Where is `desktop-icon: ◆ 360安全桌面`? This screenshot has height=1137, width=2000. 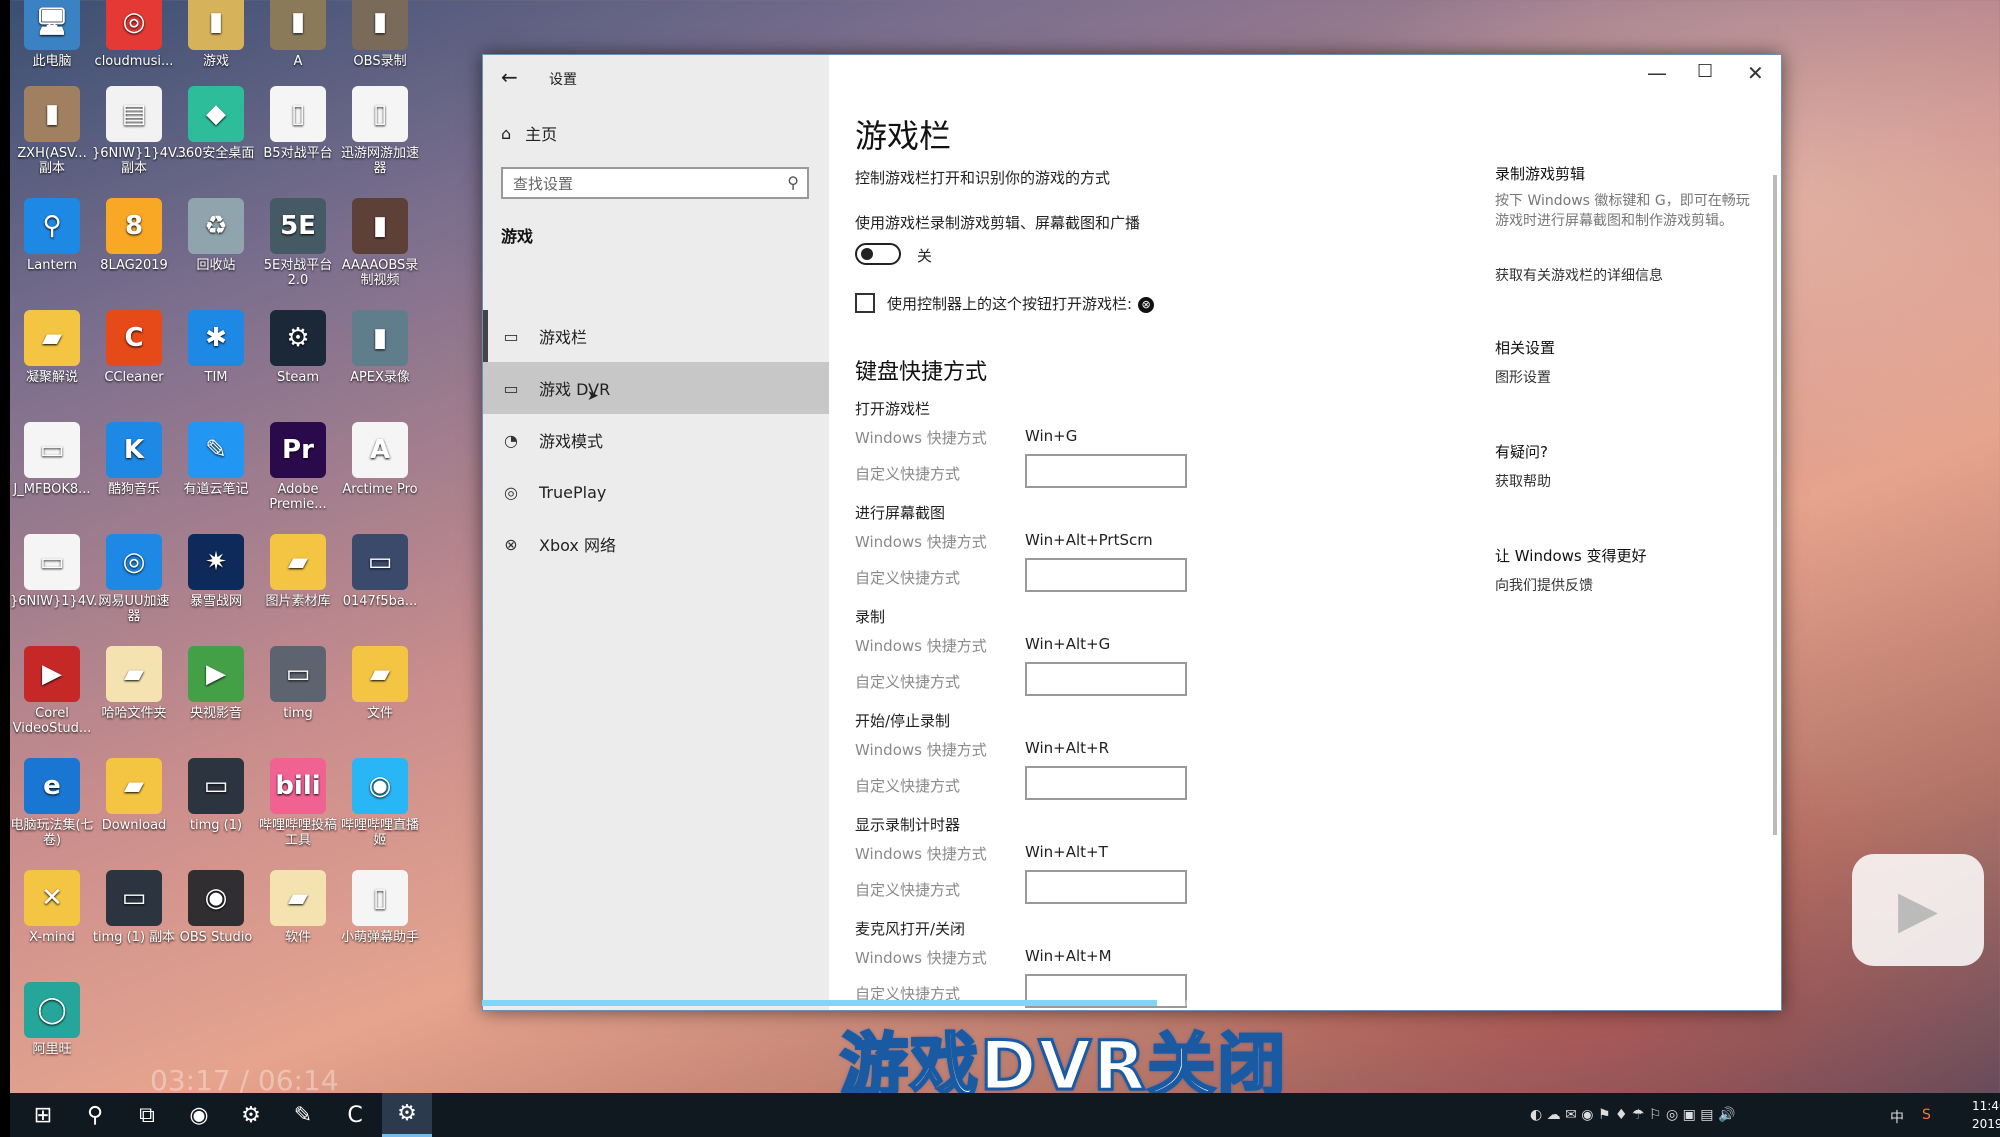 desktop-icon: ◆ 360安全桌面 is located at coordinates (216, 123).